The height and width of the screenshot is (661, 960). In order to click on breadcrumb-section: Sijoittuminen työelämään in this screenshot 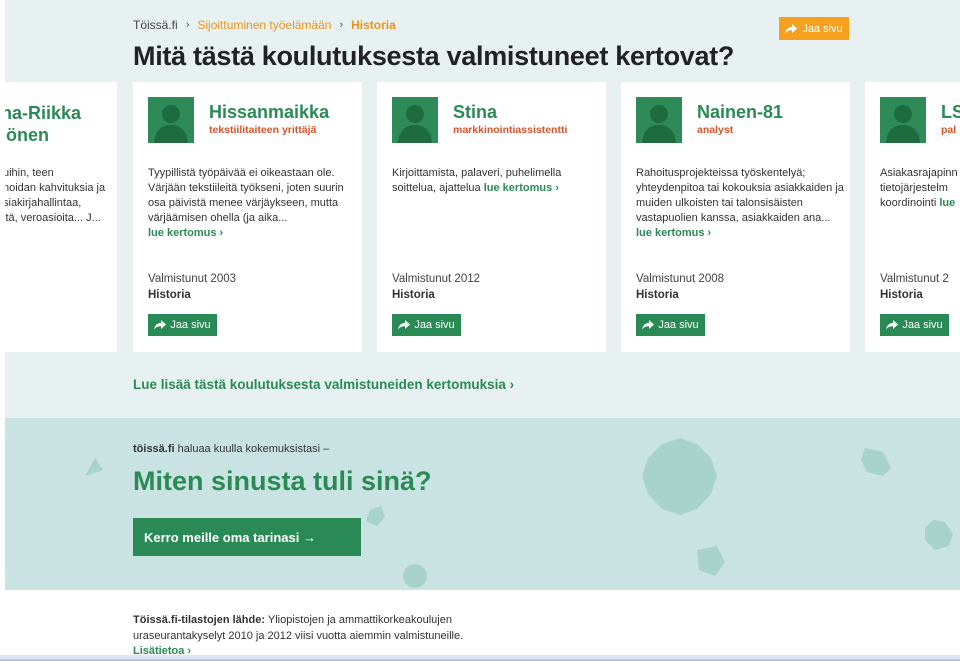, I will do `click(264, 25)`.